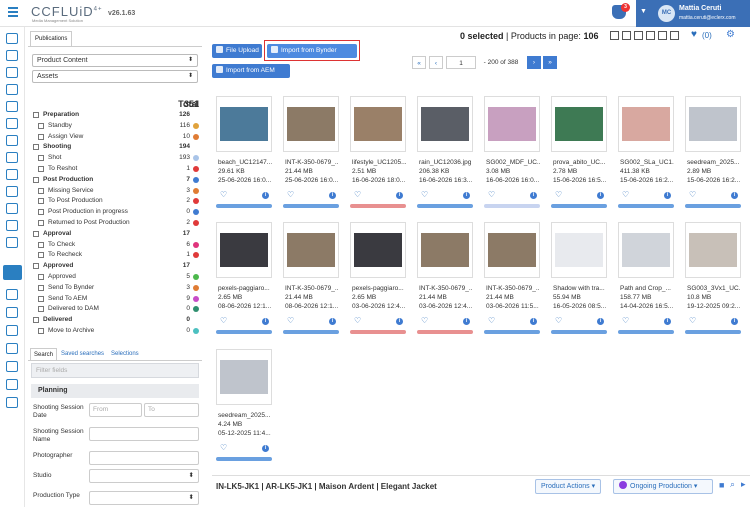 Image resolution: width=750 pixels, height=507 pixels. Describe the element at coordinates (436, 62) in the screenshot. I see `prev-page-button: ‹` at that location.